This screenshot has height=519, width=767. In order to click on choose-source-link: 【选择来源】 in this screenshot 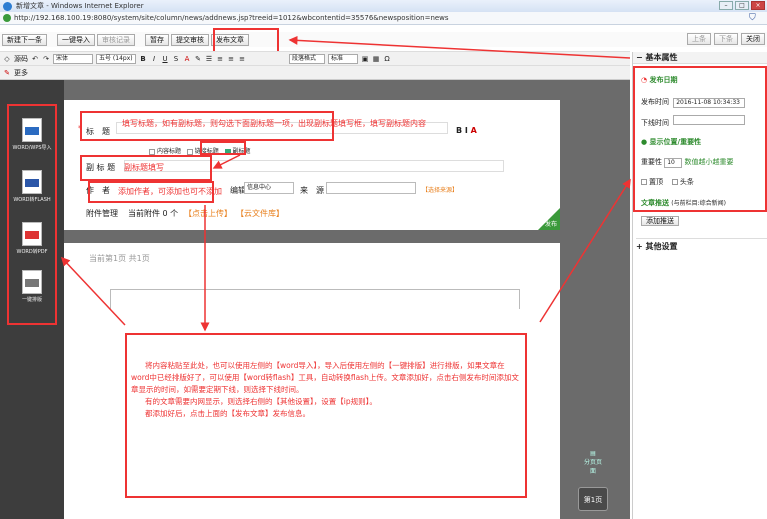, I will do `click(440, 189)`.